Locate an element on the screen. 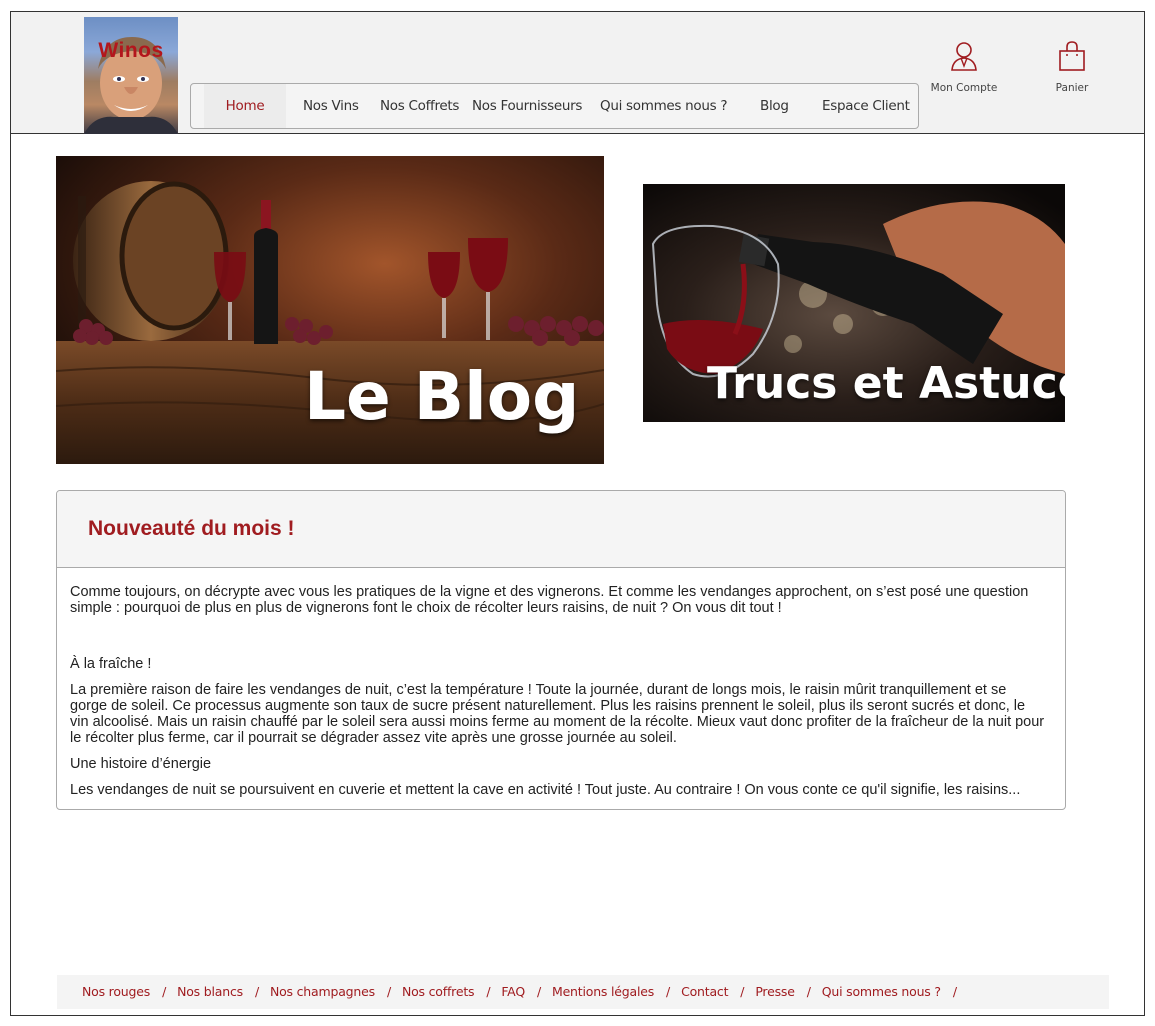  article-heading-1: À la fraîche ! is located at coordinates (111, 664).